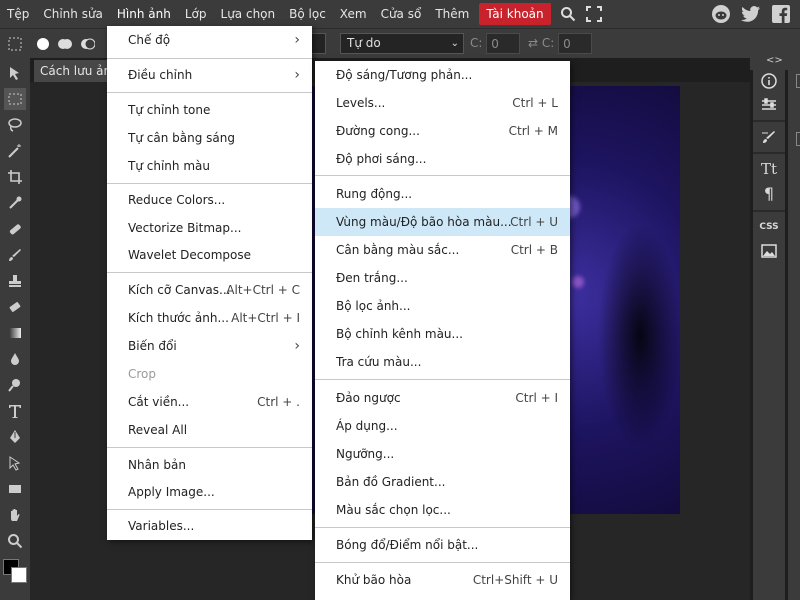 This screenshot has height=600, width=800. Describe the element at coordinates (142, 374) in the screenshot. I see `menu-item-label: Crop` at that location.